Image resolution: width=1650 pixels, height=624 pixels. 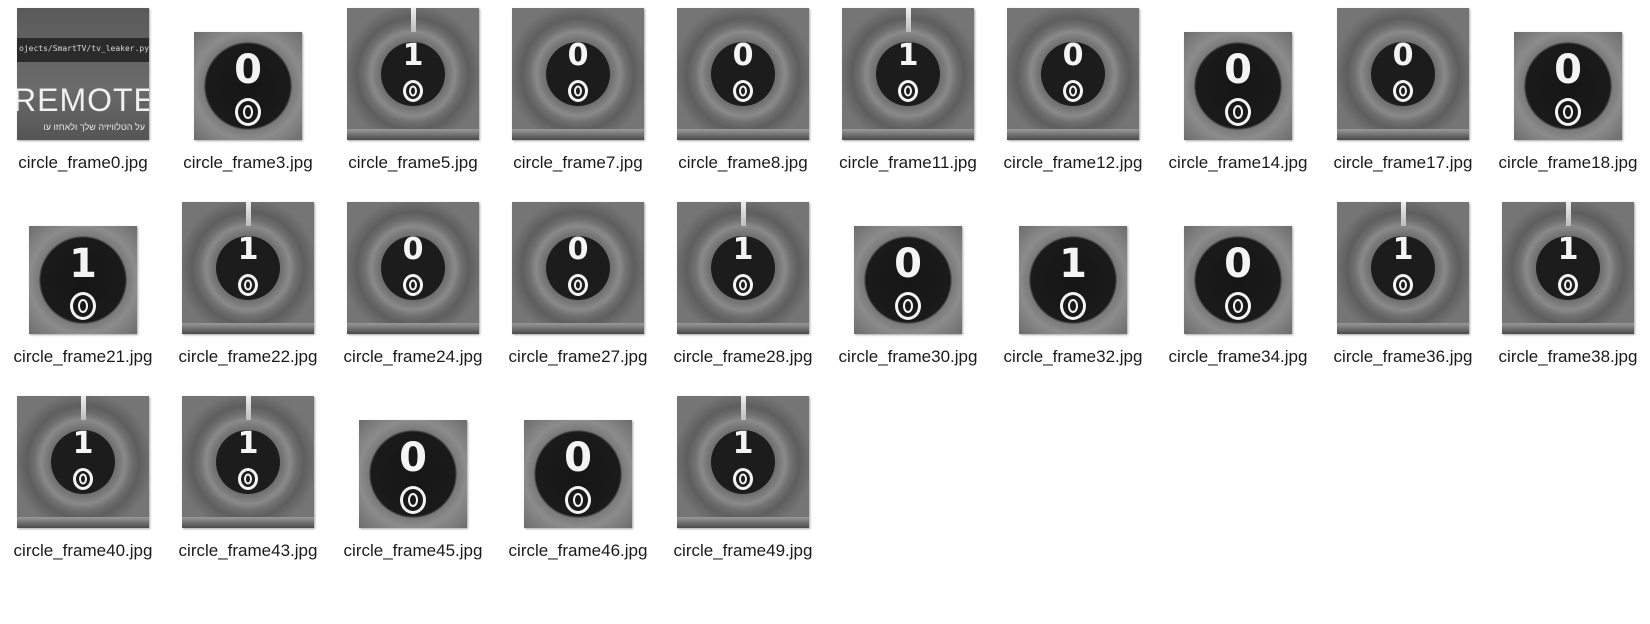 I want to click on file-name-label: circle_frame32.jpg, so click(x=1073, y=356).